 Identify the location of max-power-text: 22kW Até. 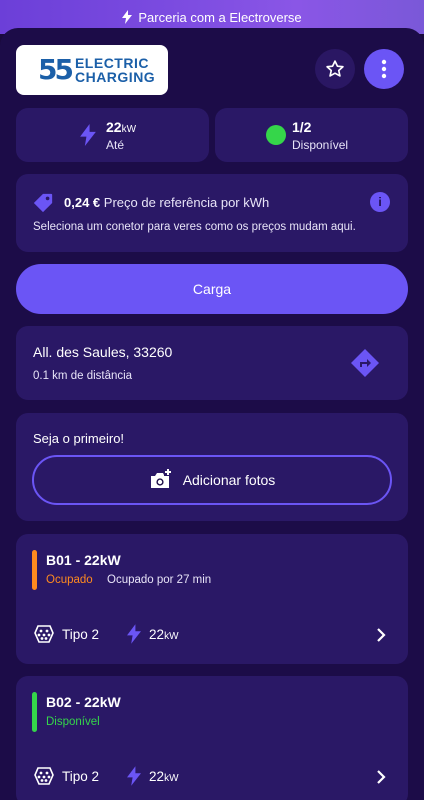
(121, 135).